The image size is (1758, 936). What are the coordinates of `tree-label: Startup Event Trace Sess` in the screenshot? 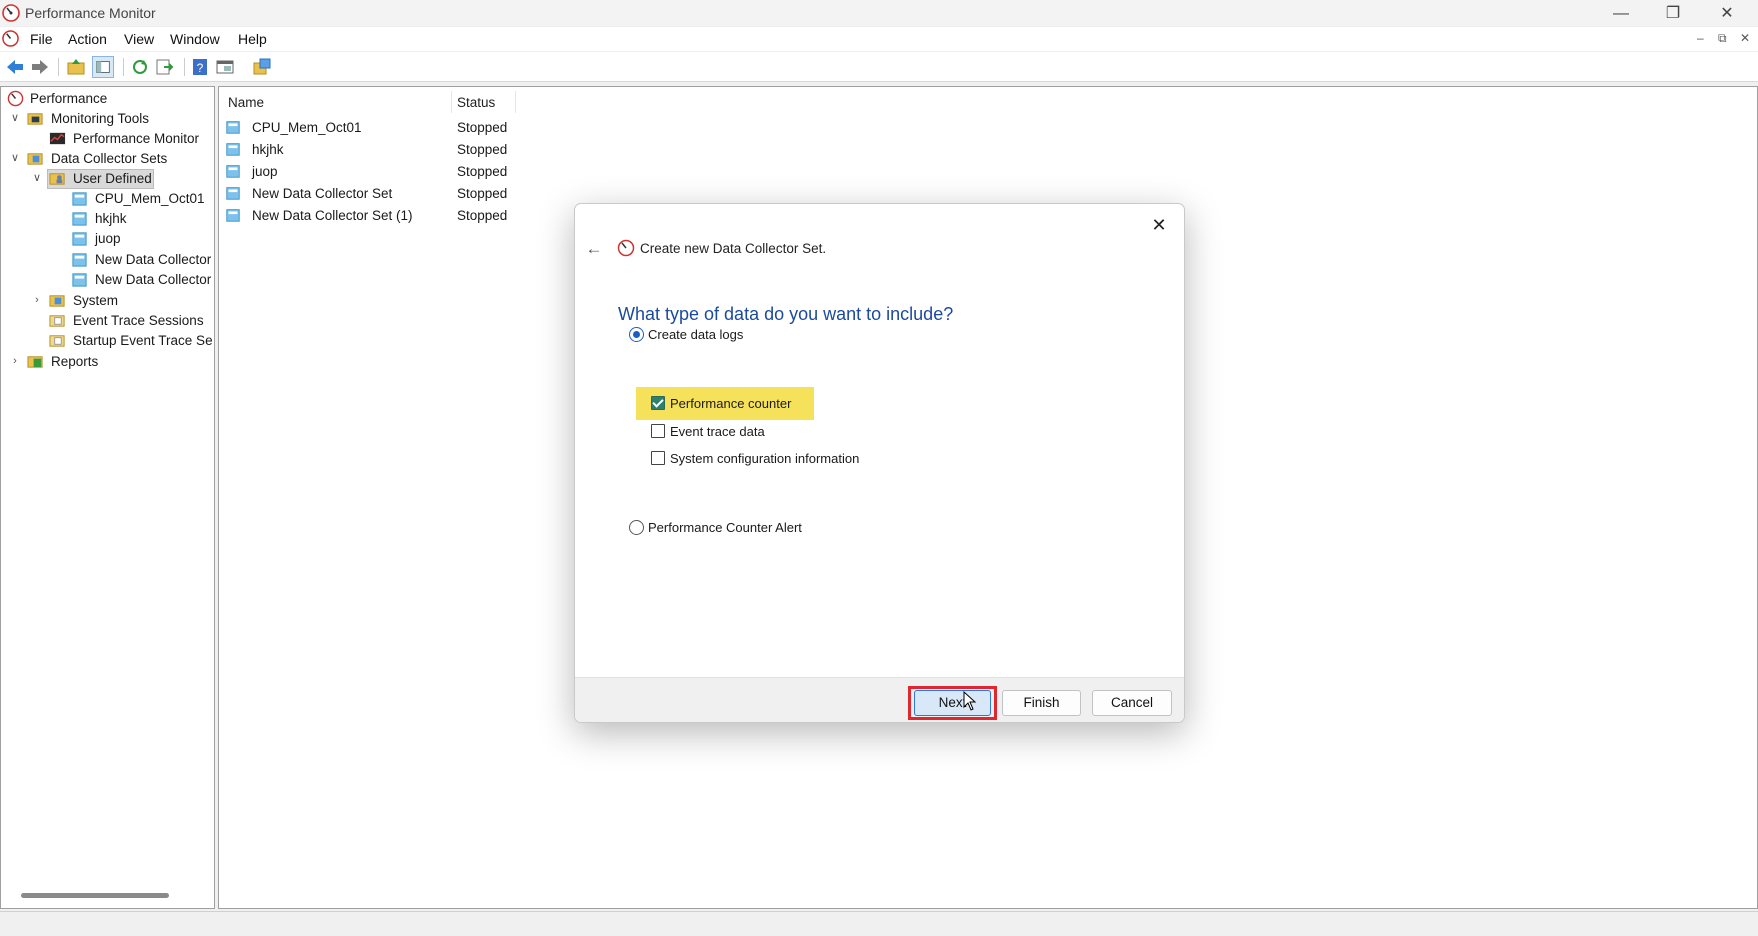 It's located at (143, 340).